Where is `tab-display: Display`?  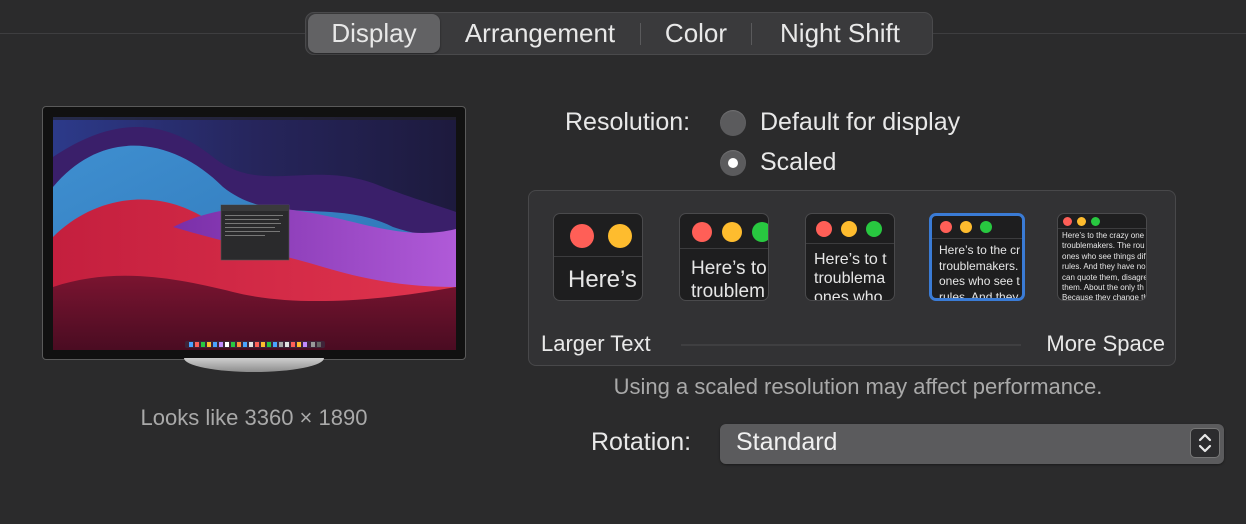 tab-display: Display is located at coordinates (374, 33).